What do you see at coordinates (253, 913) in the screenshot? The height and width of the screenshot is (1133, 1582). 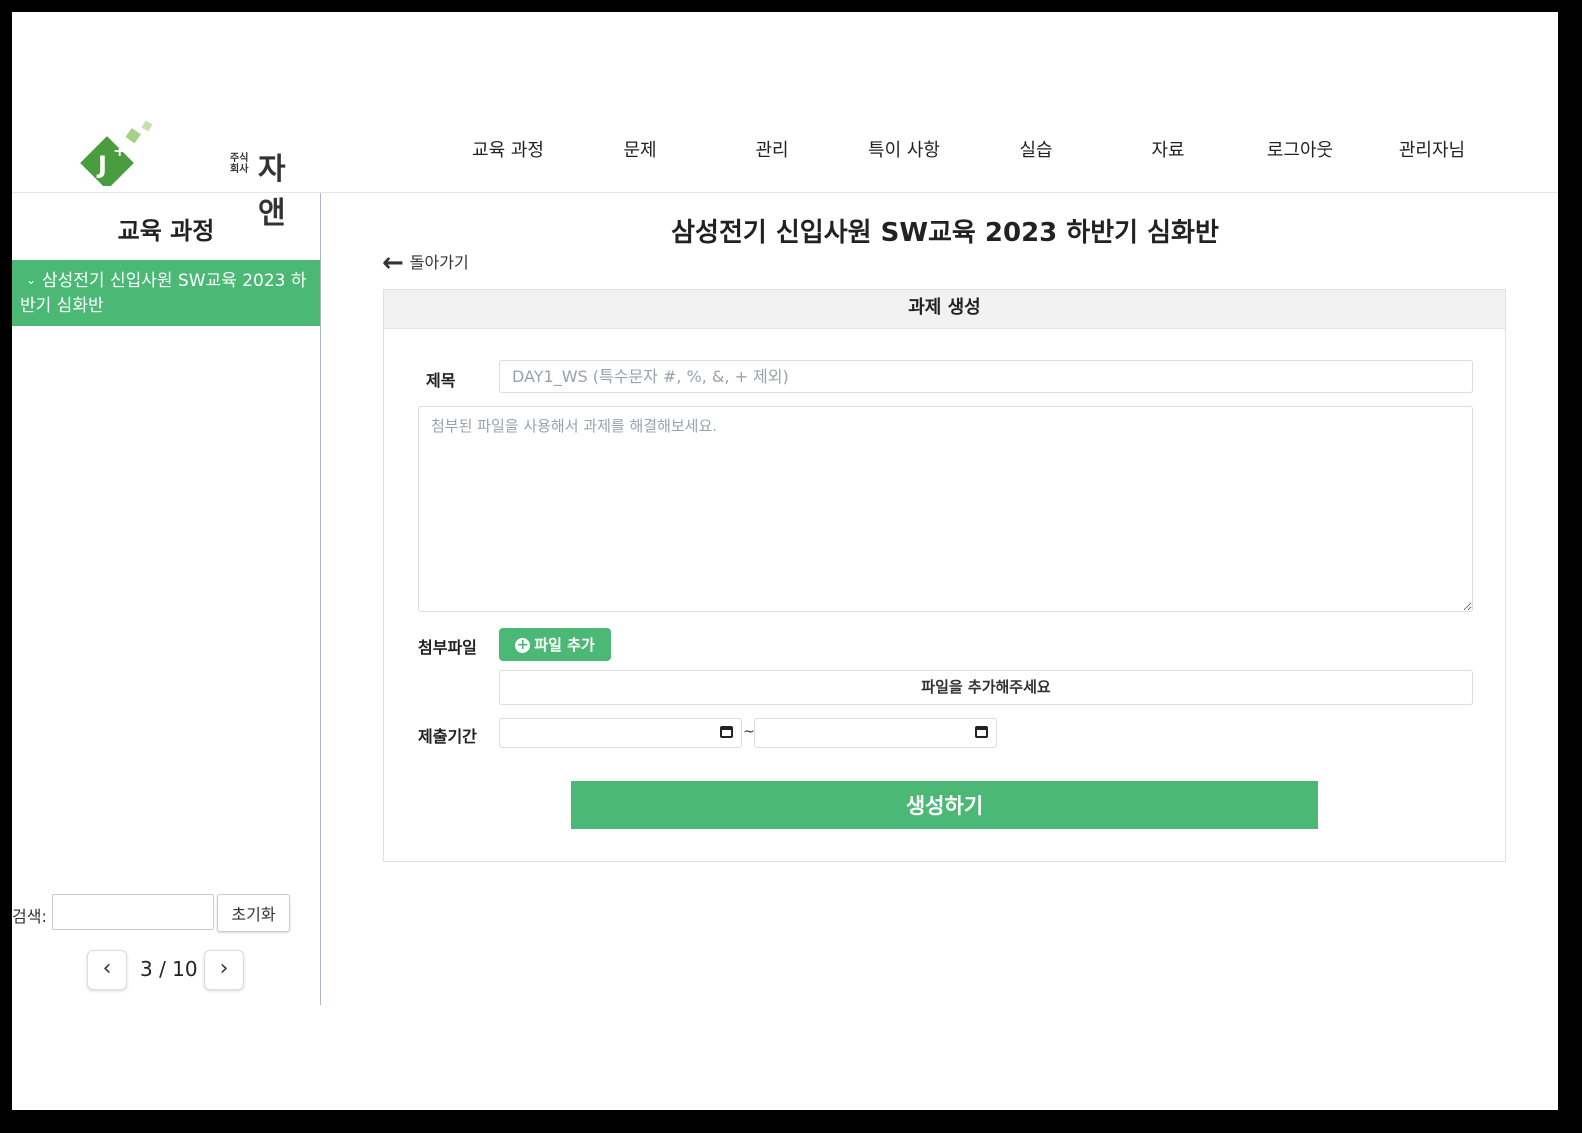 I see `reset-button: 초기화` at bounding box center [253, 913].